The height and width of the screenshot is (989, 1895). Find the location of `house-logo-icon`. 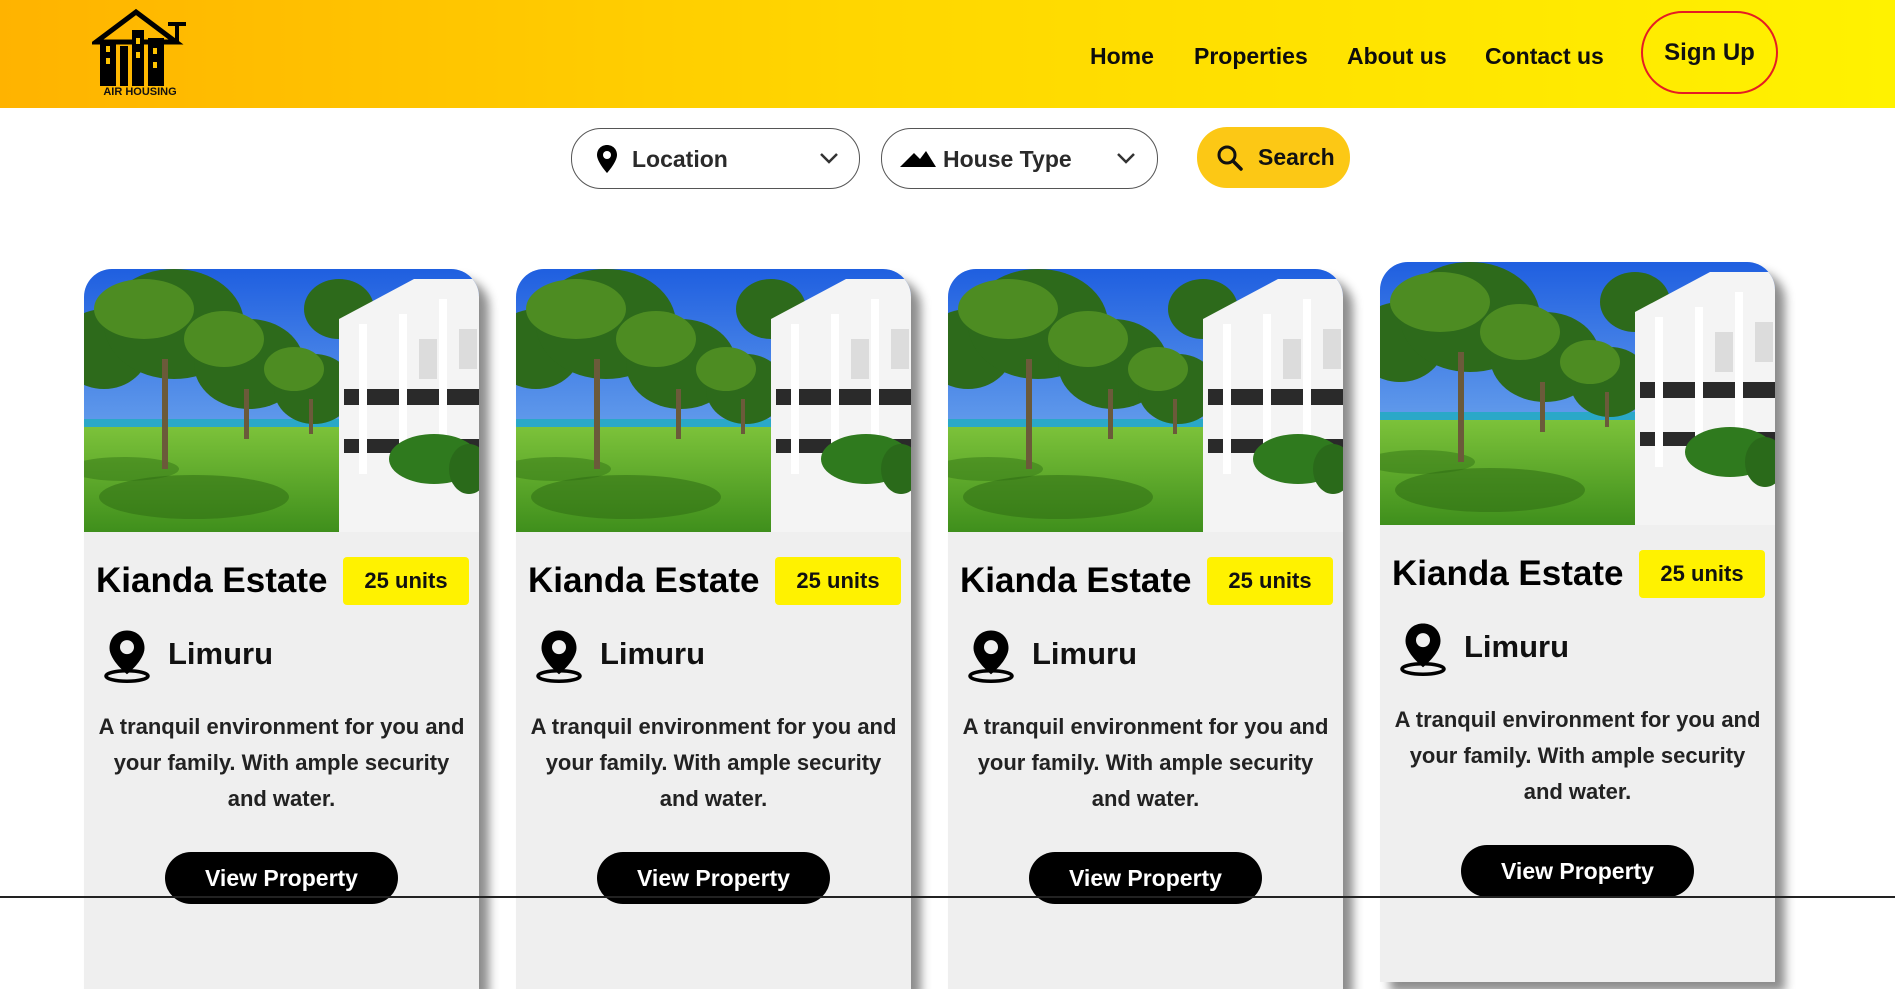

house-logo-icon is located at coordinates (137, 47).